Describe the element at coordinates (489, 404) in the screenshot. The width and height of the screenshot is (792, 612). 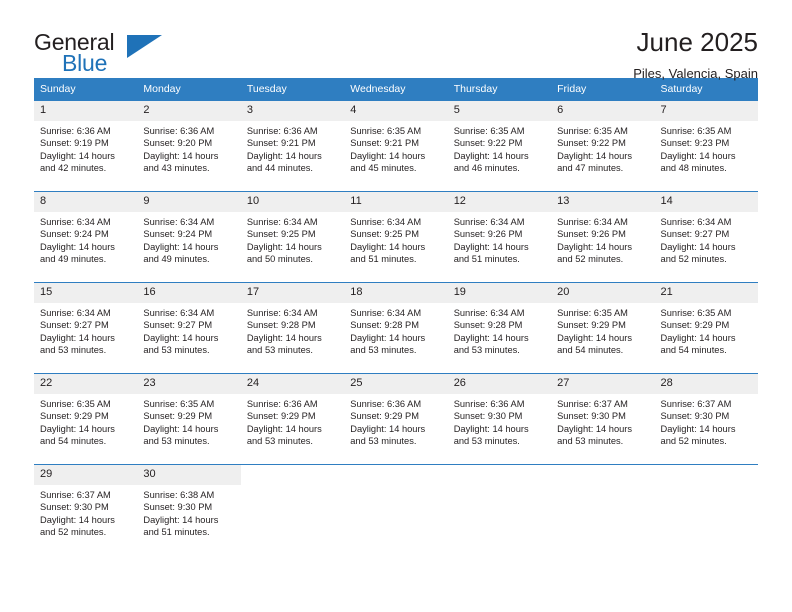
I see `sunrise-text: Sunrise: 6:36 AM` at that location.